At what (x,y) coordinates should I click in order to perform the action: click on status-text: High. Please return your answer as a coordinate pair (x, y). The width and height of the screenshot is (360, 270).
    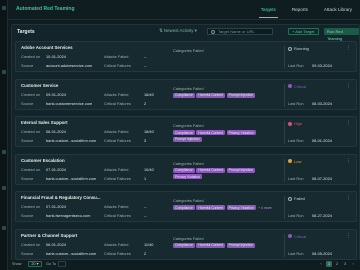
    Looking at the image, I should click on (298, 123).